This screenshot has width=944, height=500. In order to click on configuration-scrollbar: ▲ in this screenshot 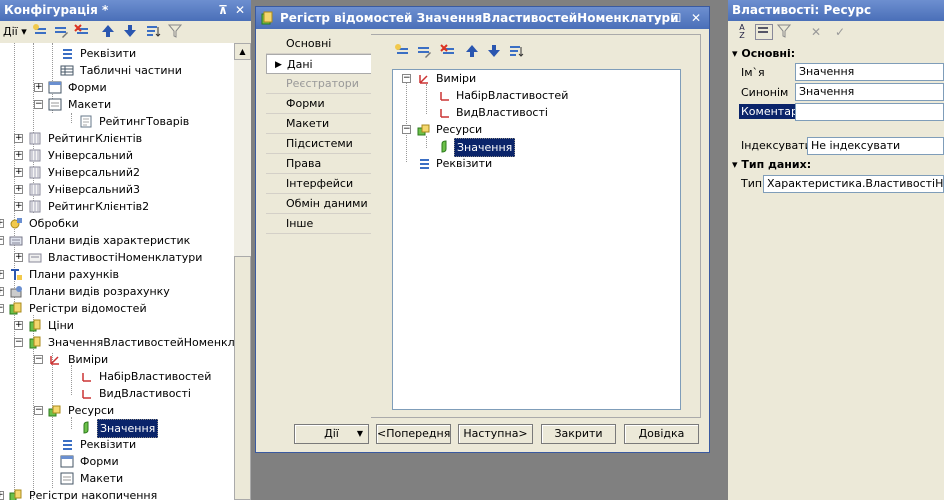, I will do `click(242, 271)`.